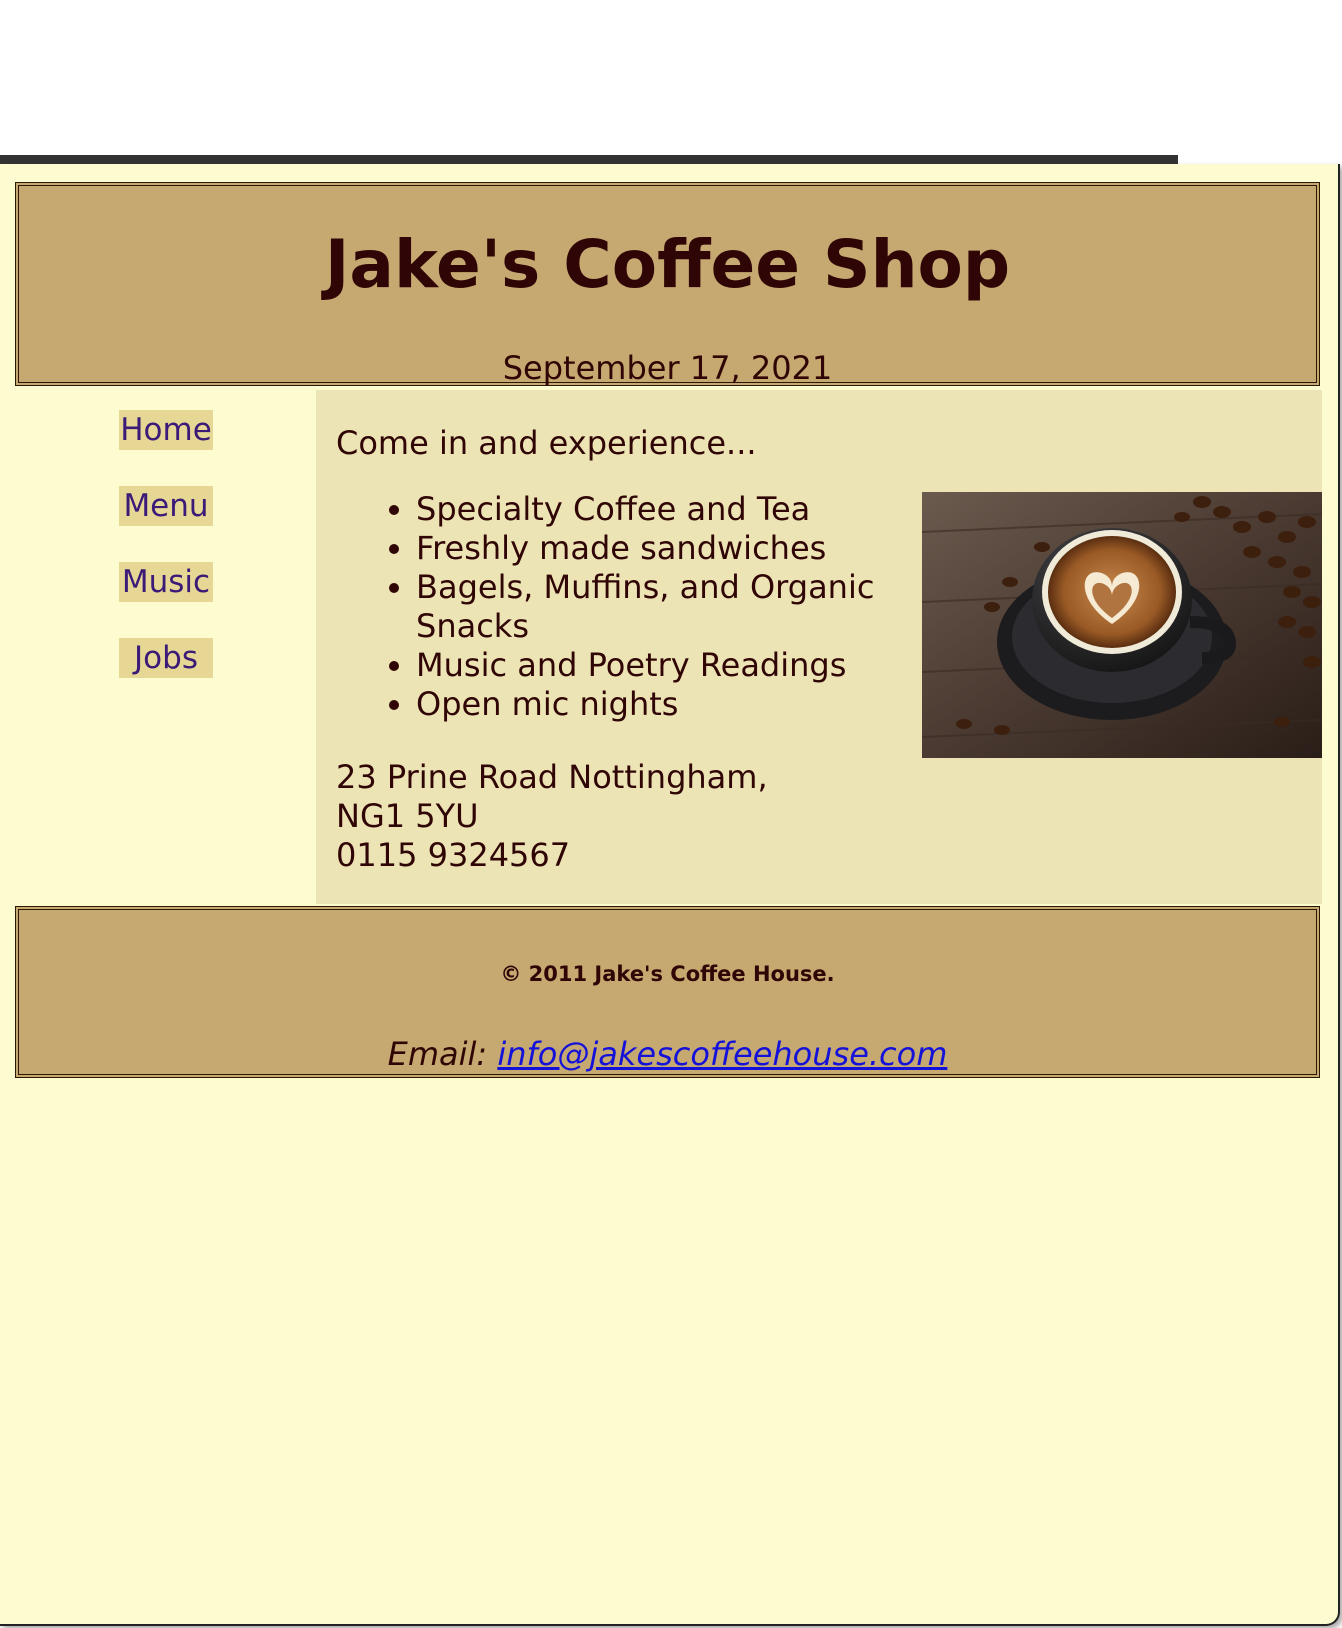 The image size is (1342, 1628). I want to click on nav-item-menu: Menu, so click(166, 506).